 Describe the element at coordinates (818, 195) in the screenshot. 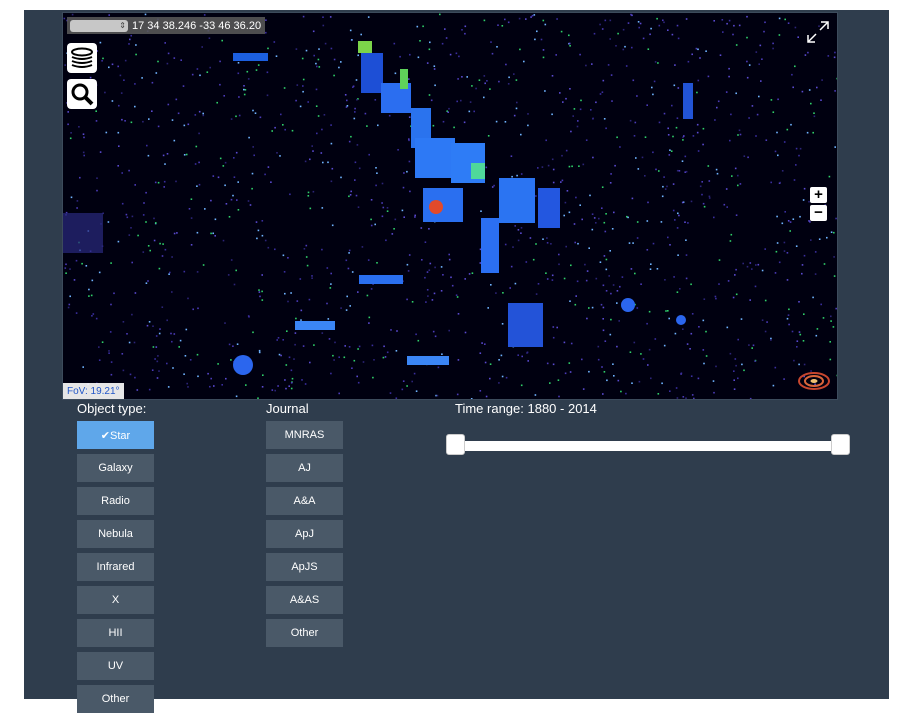

I see `zoom-in-button: +` at that location.